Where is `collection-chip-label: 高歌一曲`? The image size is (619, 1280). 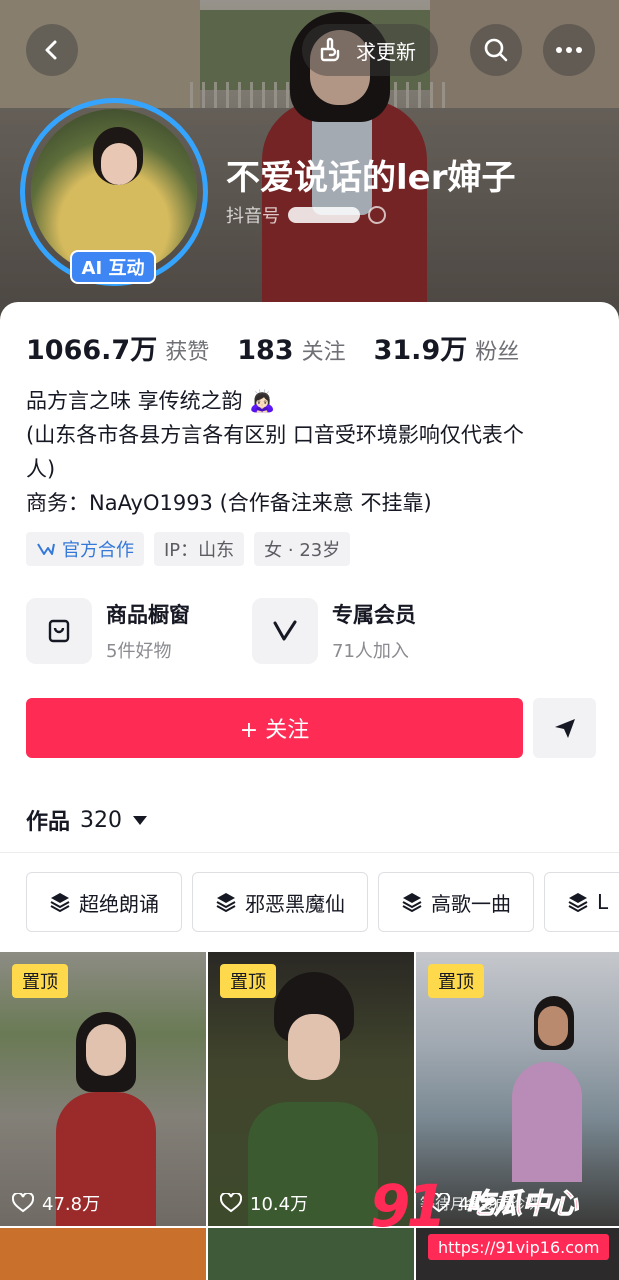 collection-chip-label: 高歌一曲 is located at coordinates (471, 903).